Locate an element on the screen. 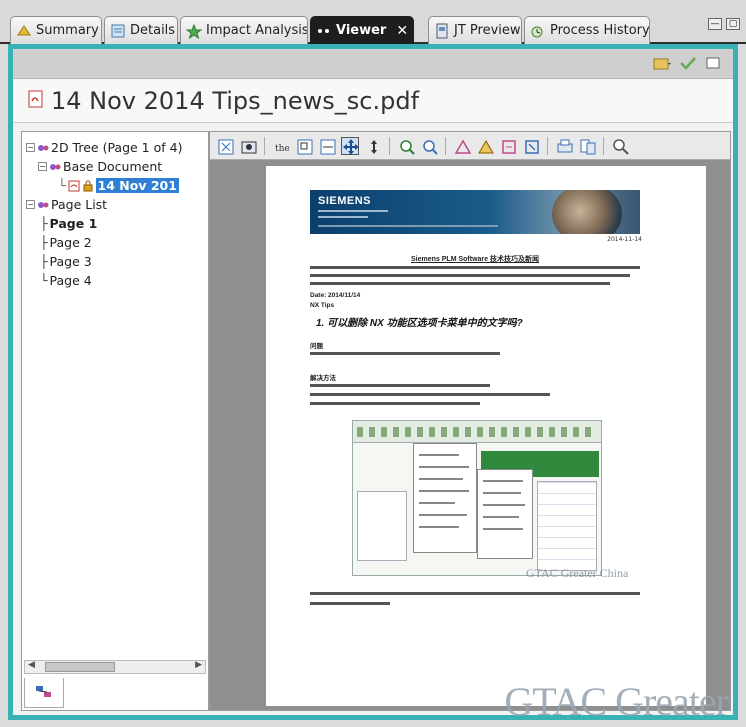 Image resolution: width=746 pixels, height=727 pixels. impact-analysis-icon is located at coordinates (194, 31).